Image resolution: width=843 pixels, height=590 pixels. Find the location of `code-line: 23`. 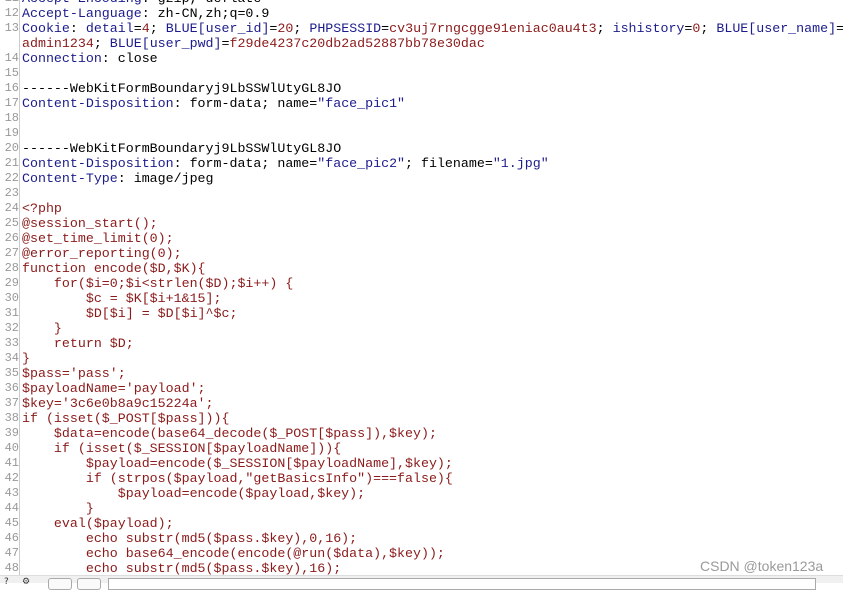

code-line: 23 is located at coordinates (421, 193).